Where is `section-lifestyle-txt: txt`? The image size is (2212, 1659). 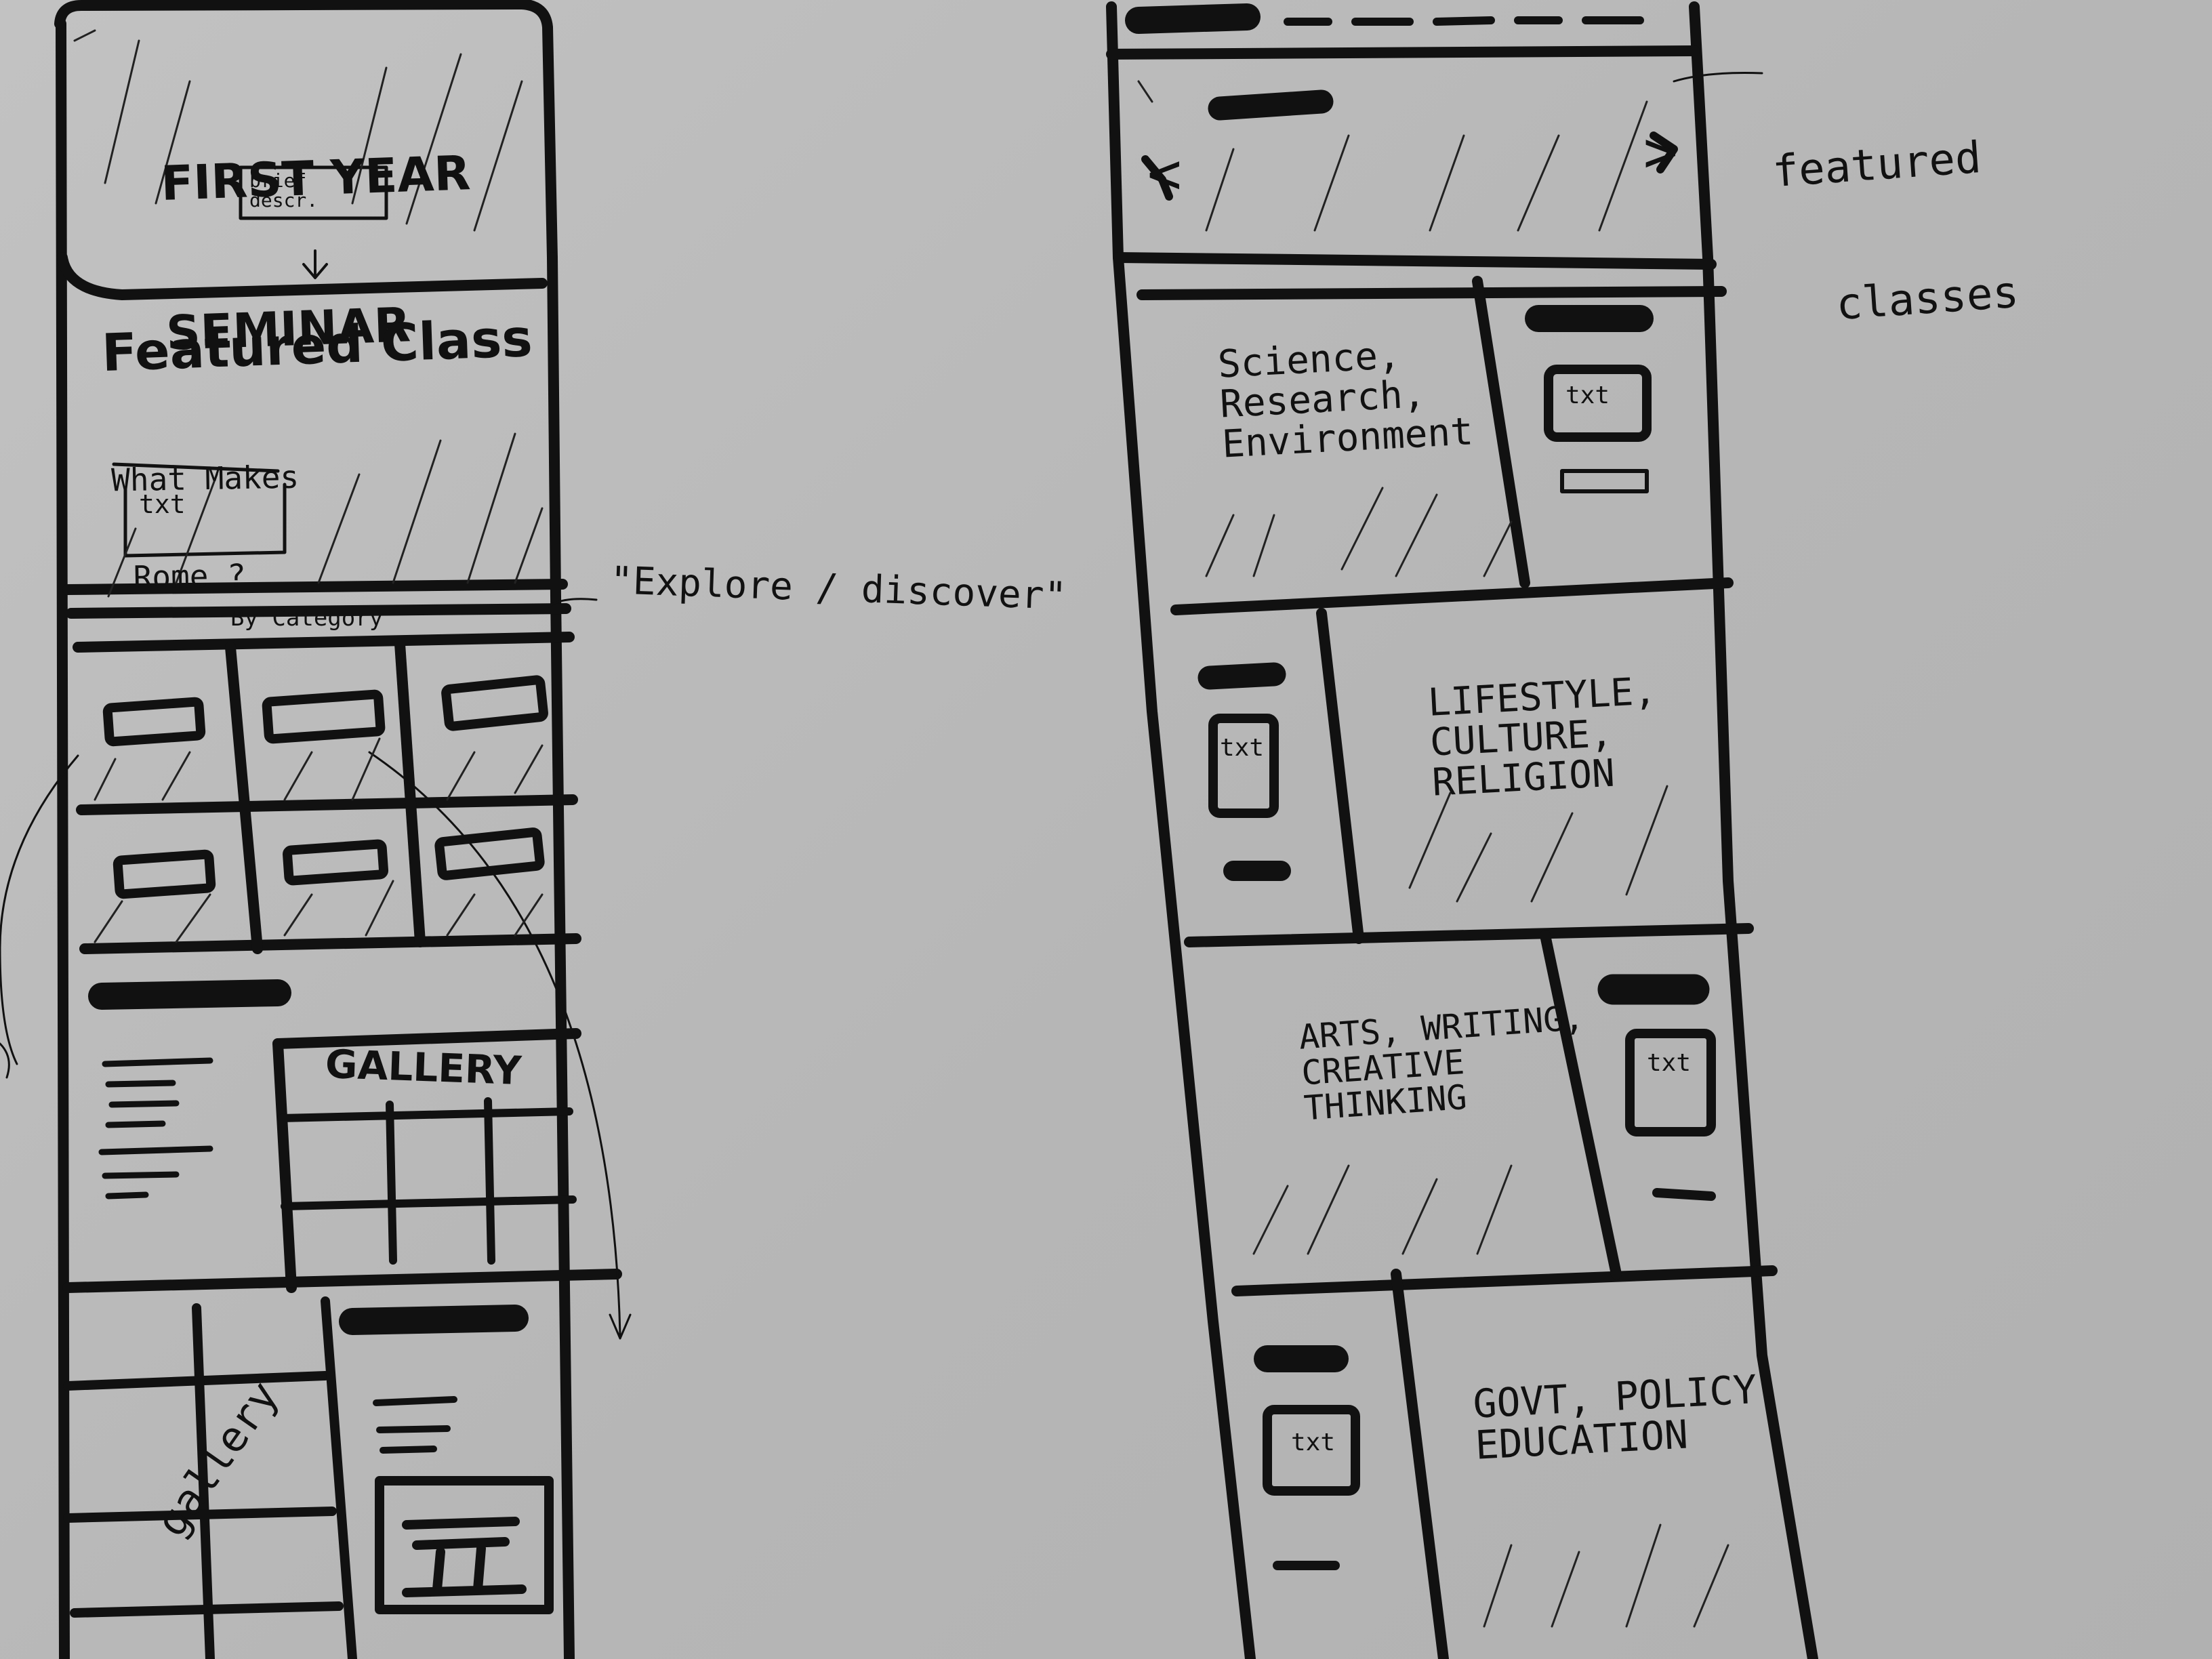 section-lifestyle-txt: txt is located at coordinates (1242, 748).